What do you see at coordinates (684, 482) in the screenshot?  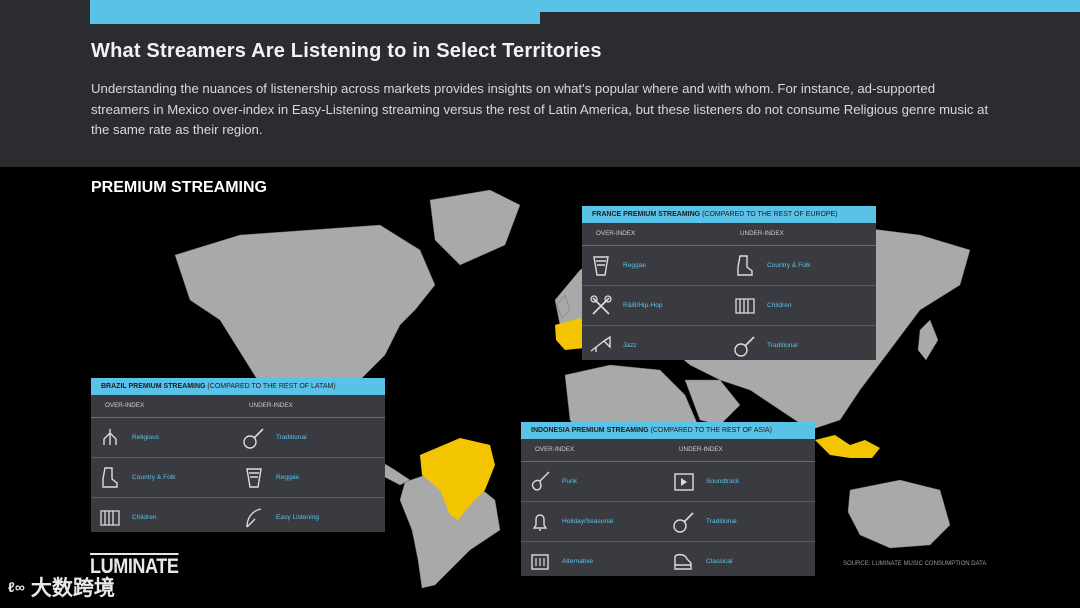 I see `film-play-icon` at bounding box center [684, 482].